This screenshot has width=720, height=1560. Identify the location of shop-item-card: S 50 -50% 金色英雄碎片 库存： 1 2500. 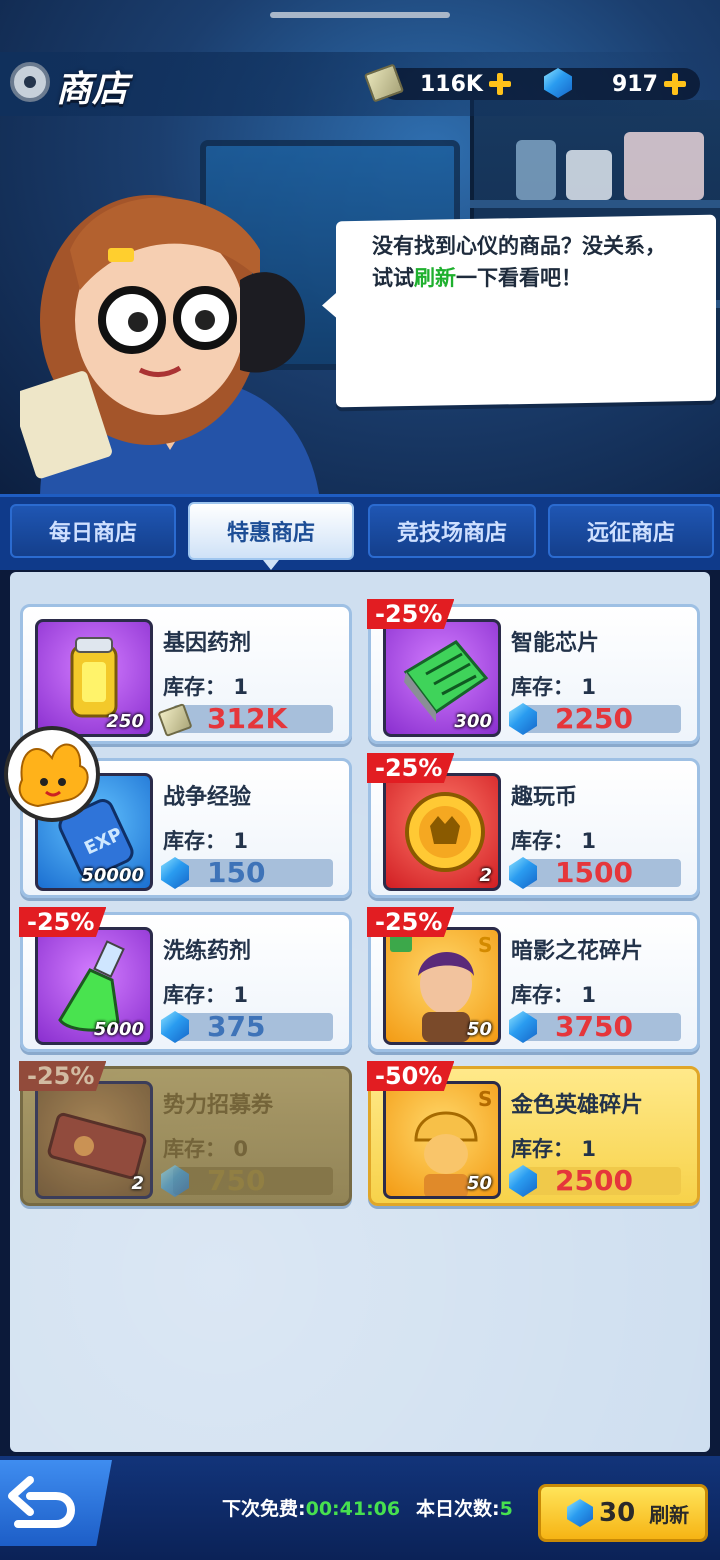
(533, 1133).